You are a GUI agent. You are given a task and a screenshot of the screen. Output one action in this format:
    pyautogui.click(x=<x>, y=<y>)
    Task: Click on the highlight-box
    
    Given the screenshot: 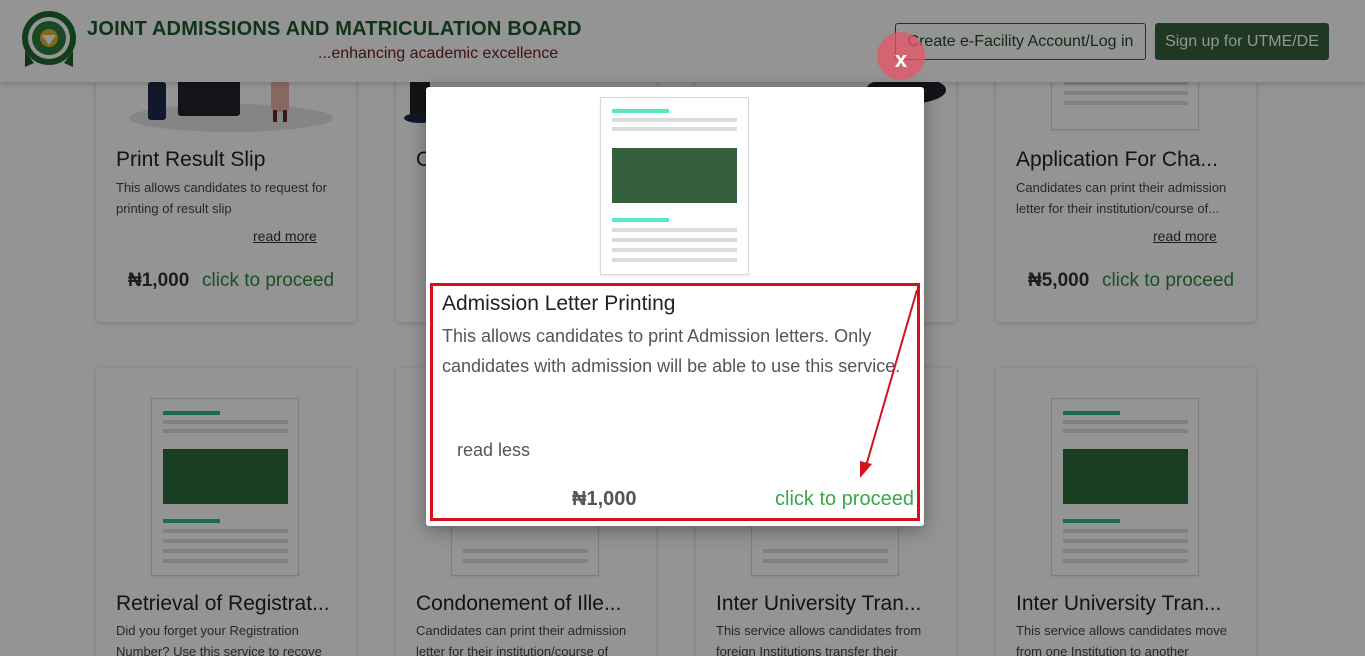 What is the action you would take?
    pyautogui.click(x=675, y=402)
    